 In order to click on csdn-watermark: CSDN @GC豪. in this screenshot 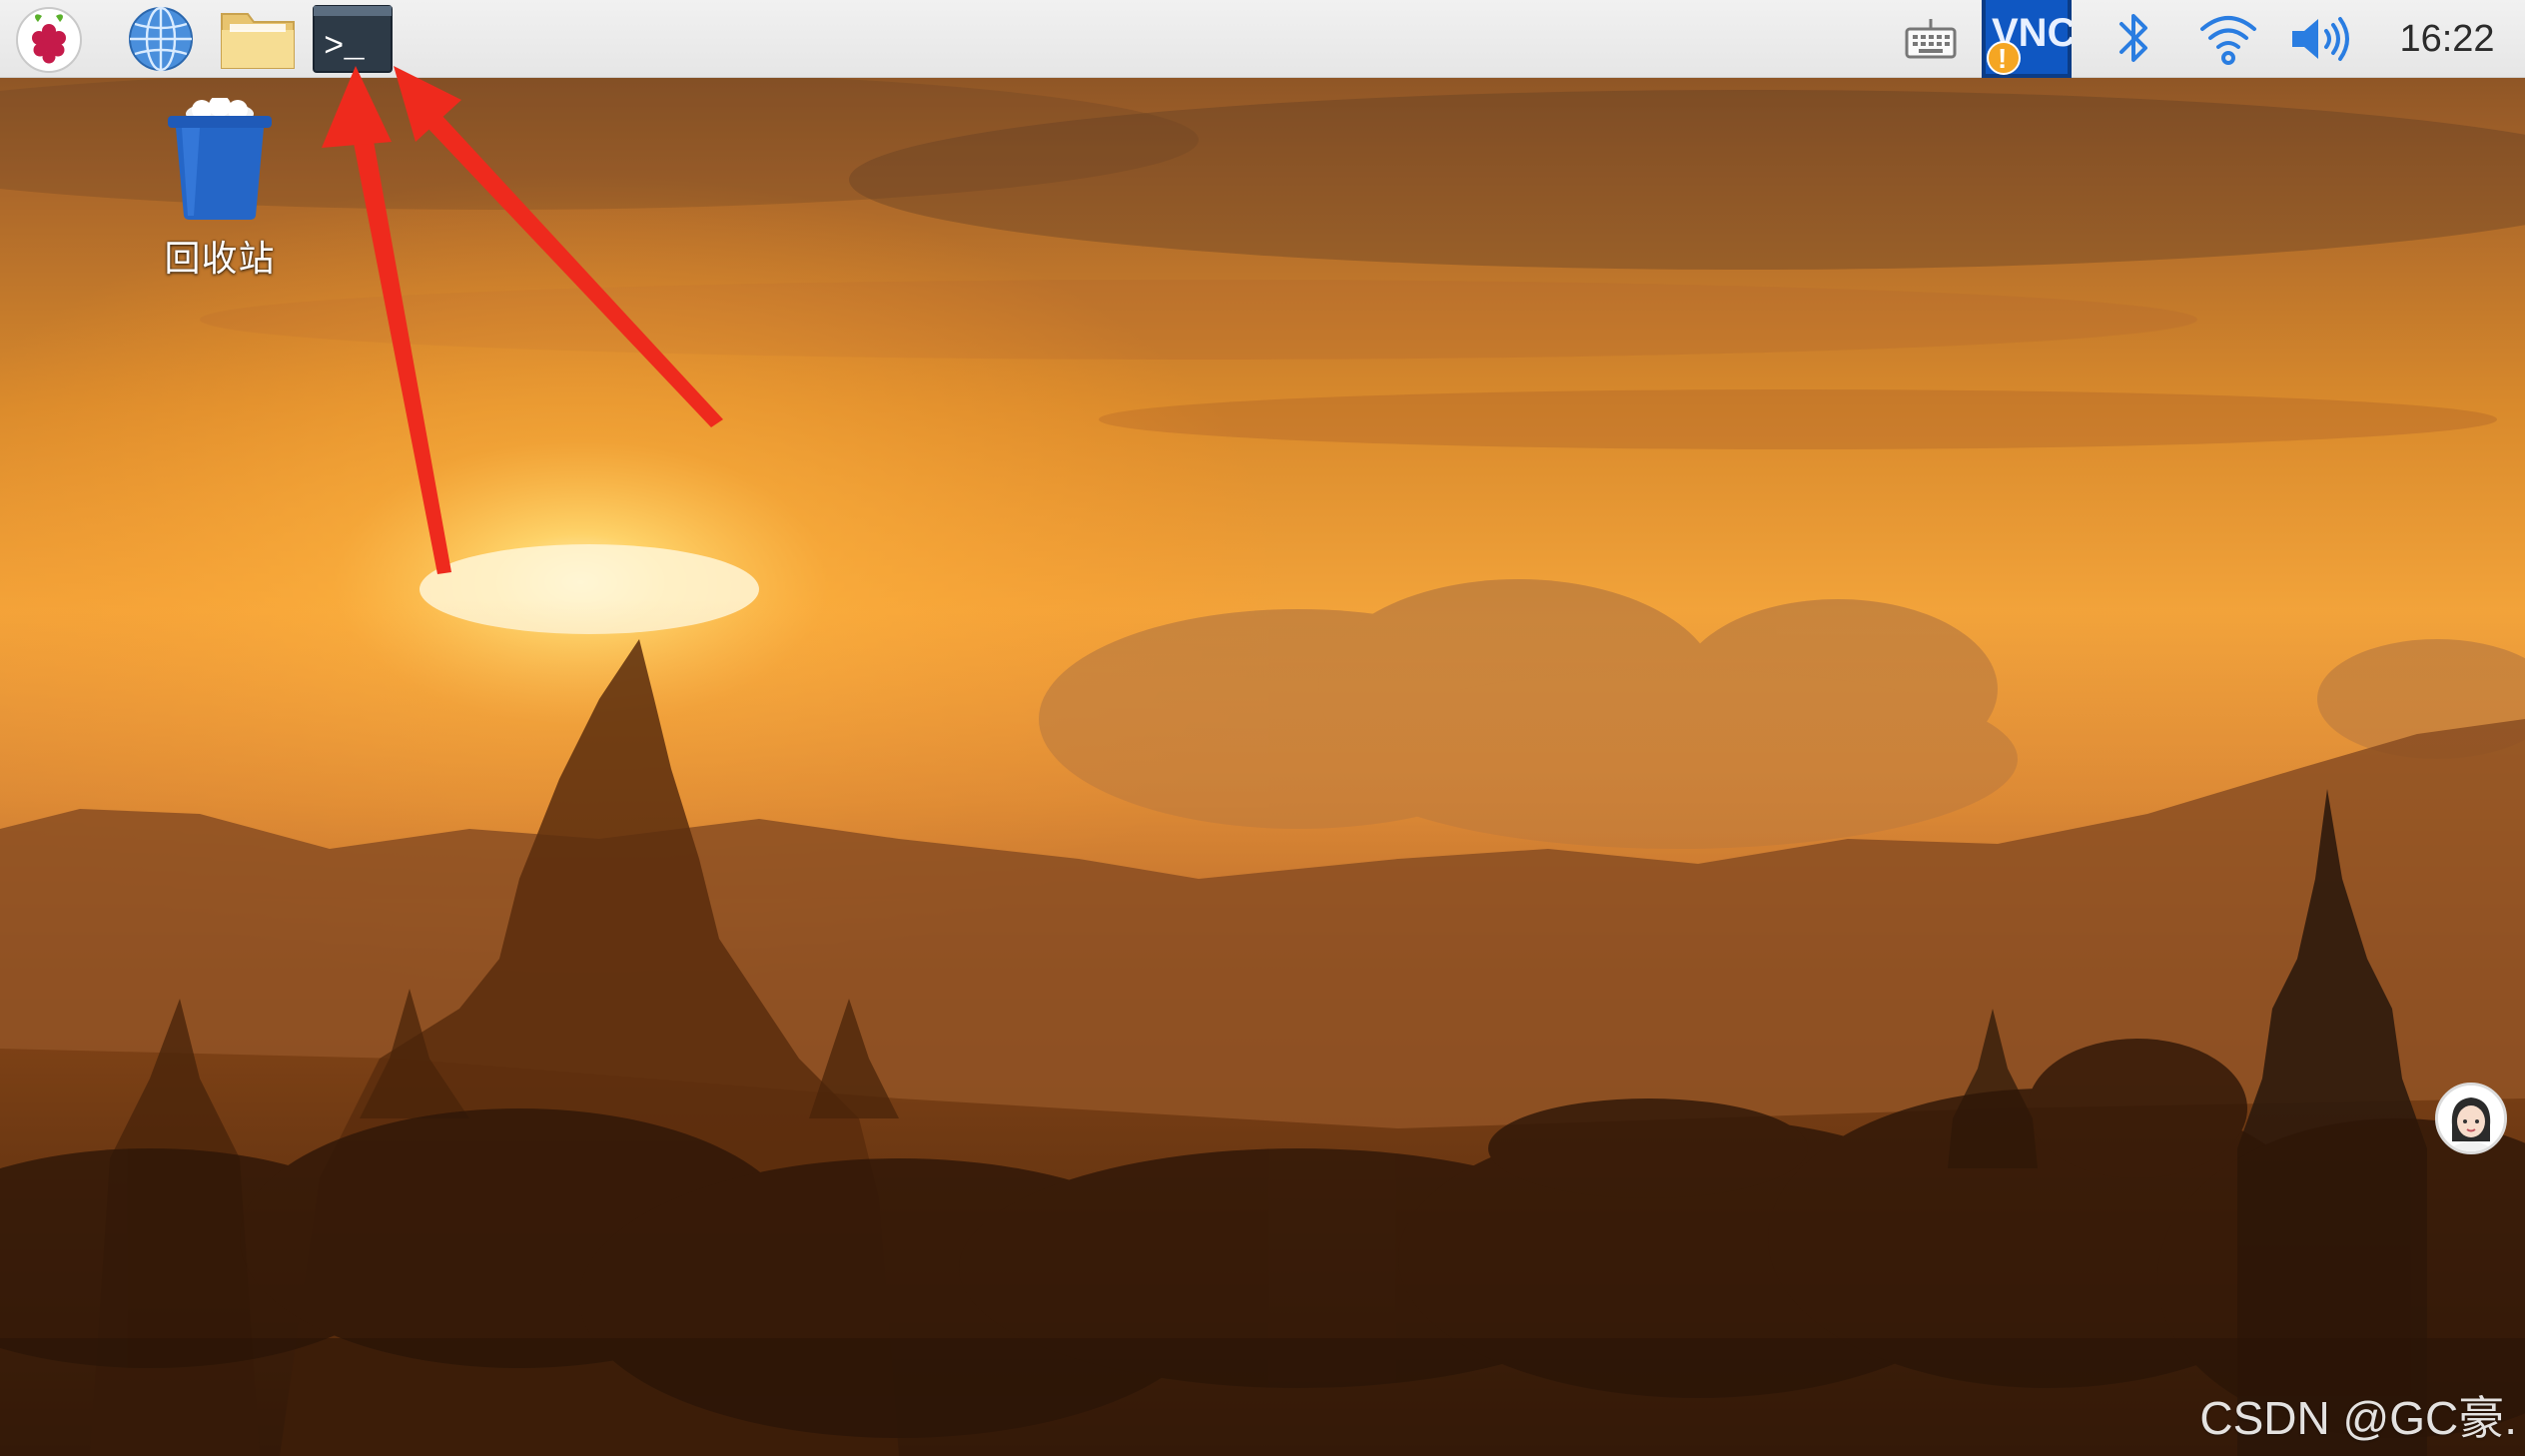, I will do `click(2358, 1418)`.